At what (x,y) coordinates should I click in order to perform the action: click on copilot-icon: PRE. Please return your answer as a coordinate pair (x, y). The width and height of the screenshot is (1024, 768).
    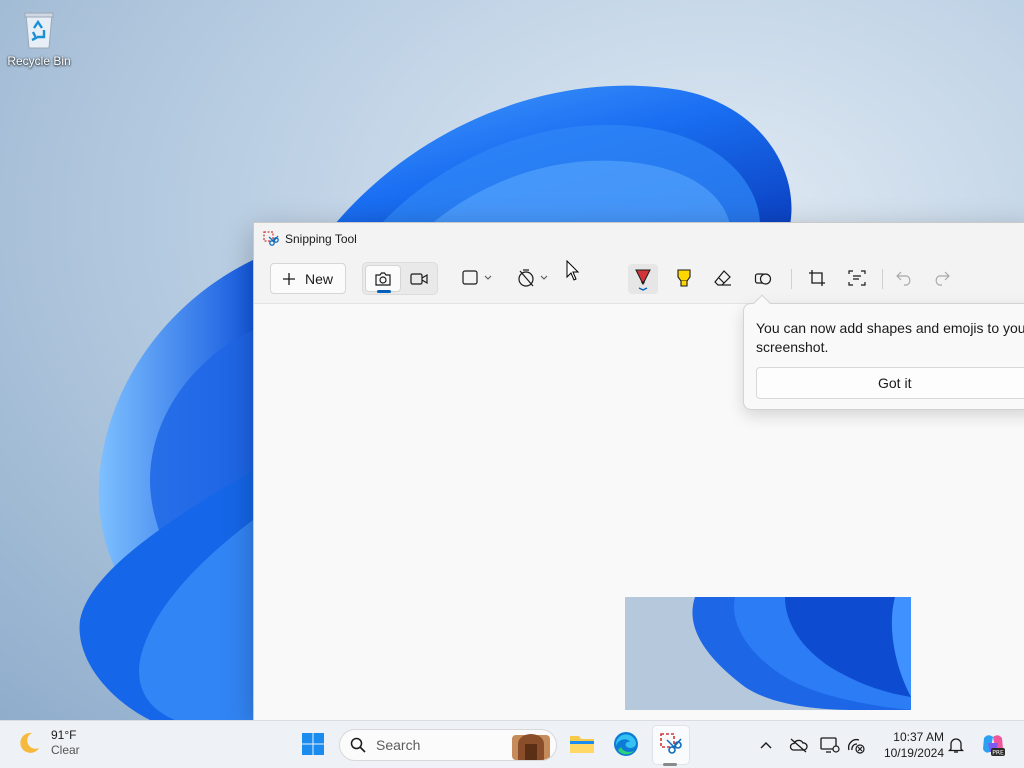
    Looking at the image, I should click on (994, 746).